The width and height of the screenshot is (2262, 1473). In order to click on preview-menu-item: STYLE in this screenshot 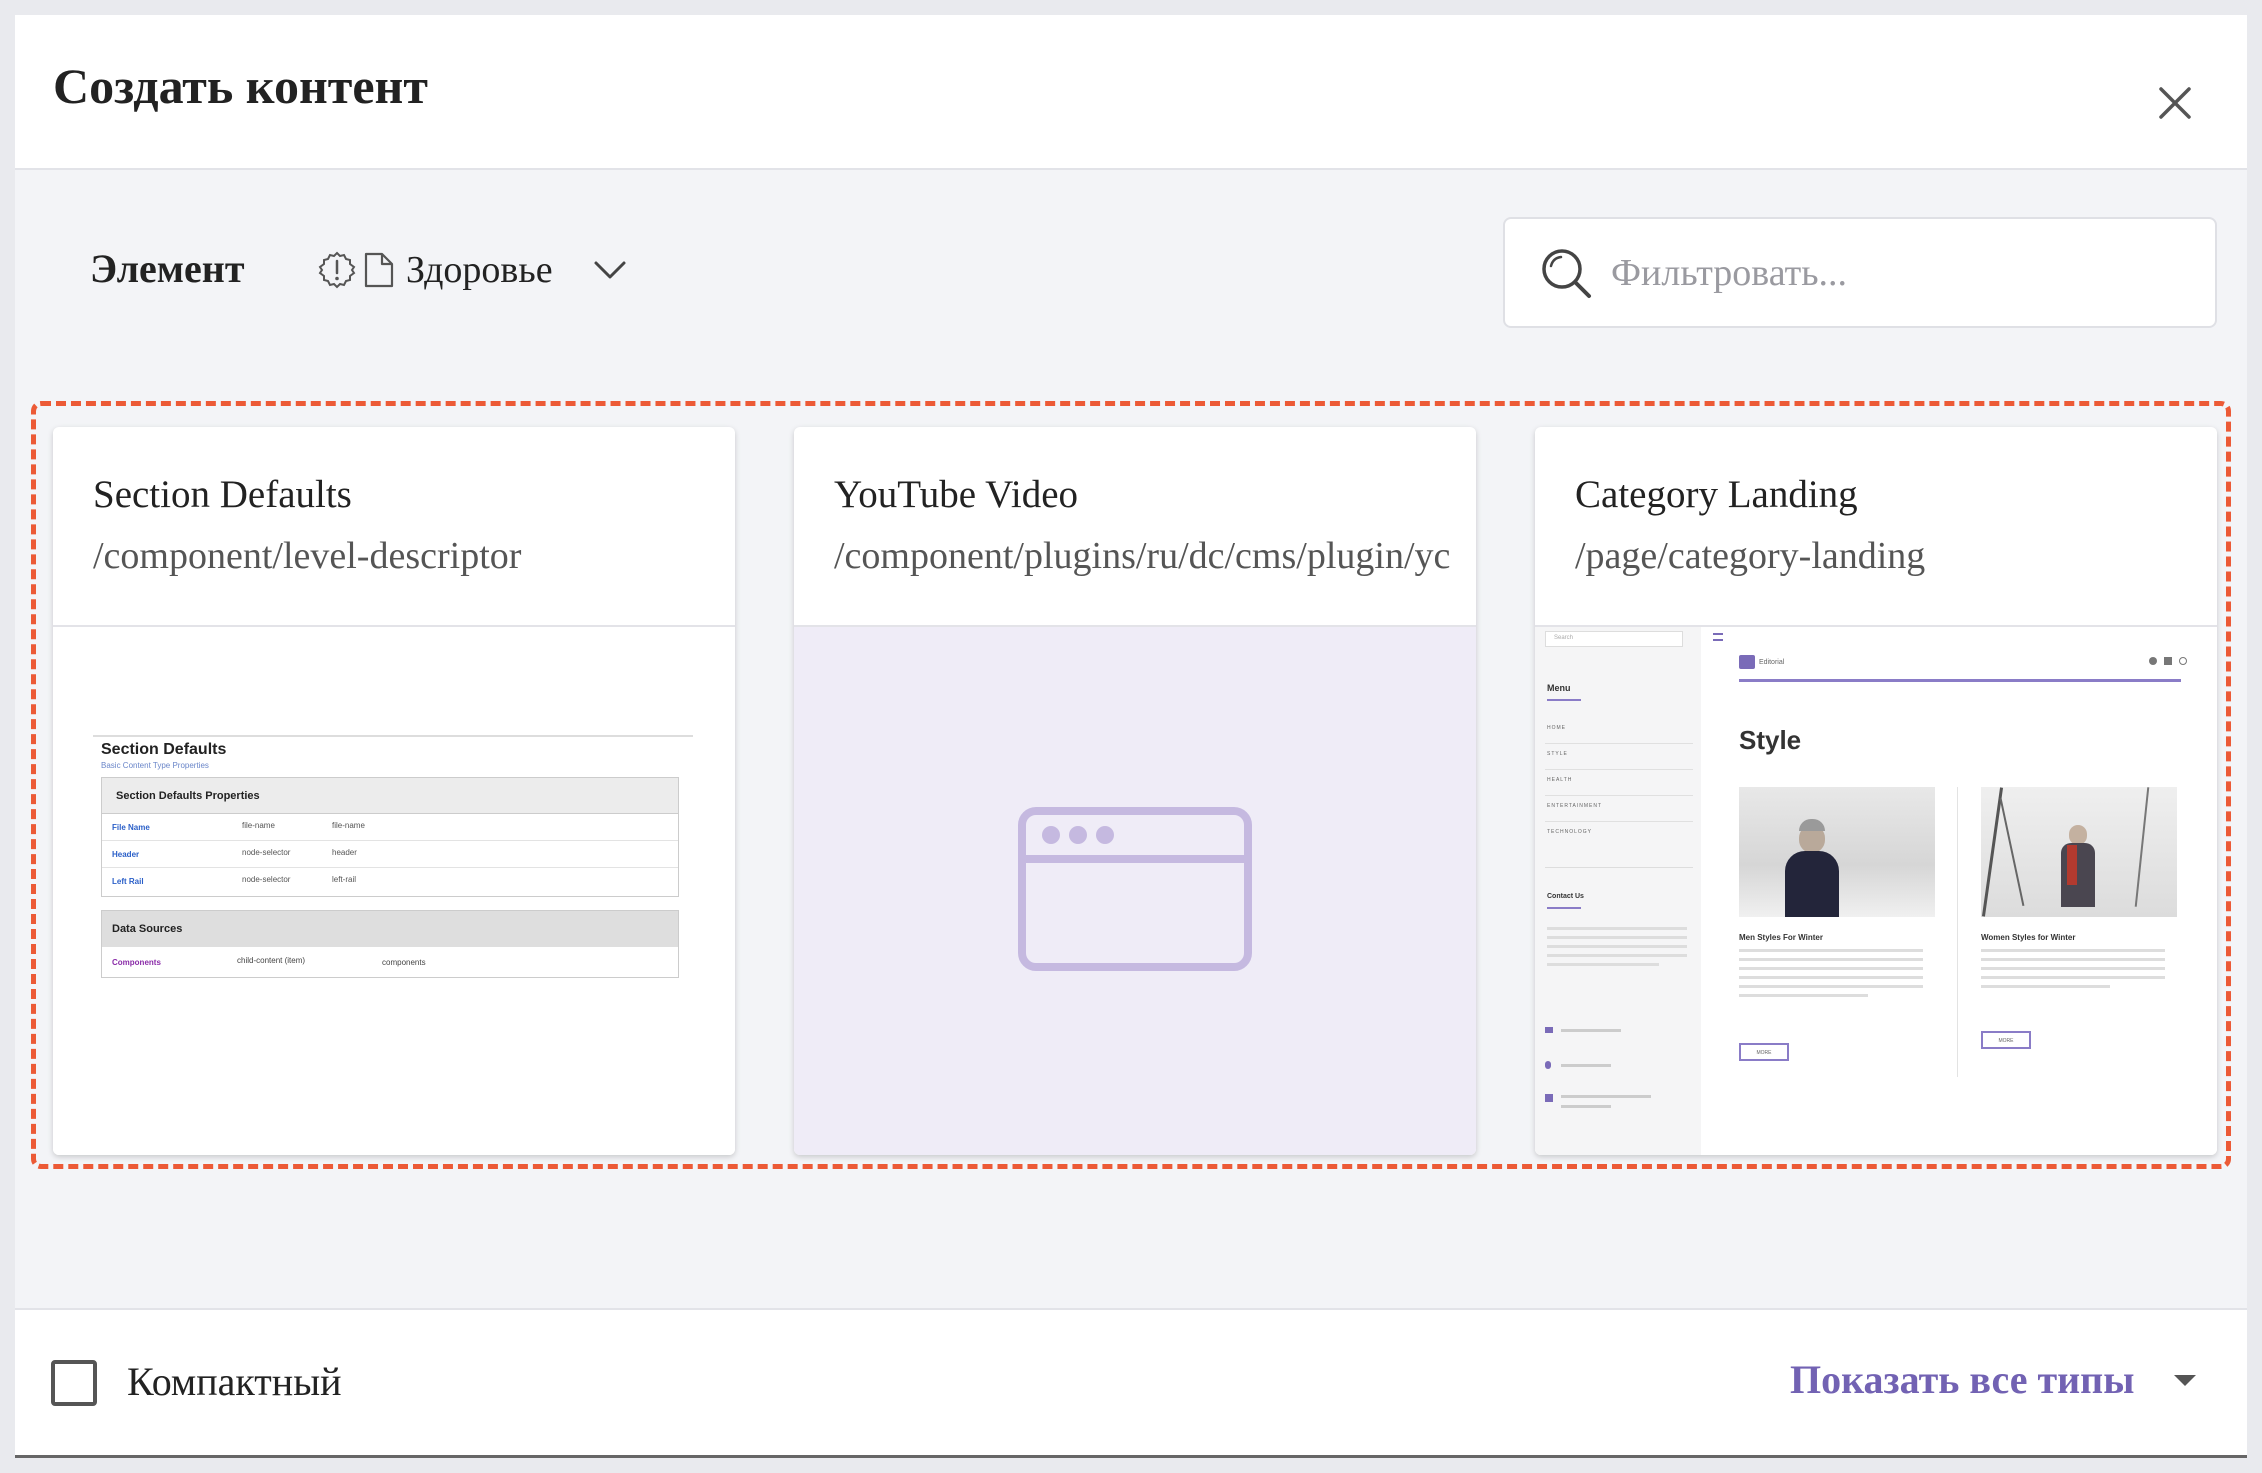, I will do `click(1557, 754)`.